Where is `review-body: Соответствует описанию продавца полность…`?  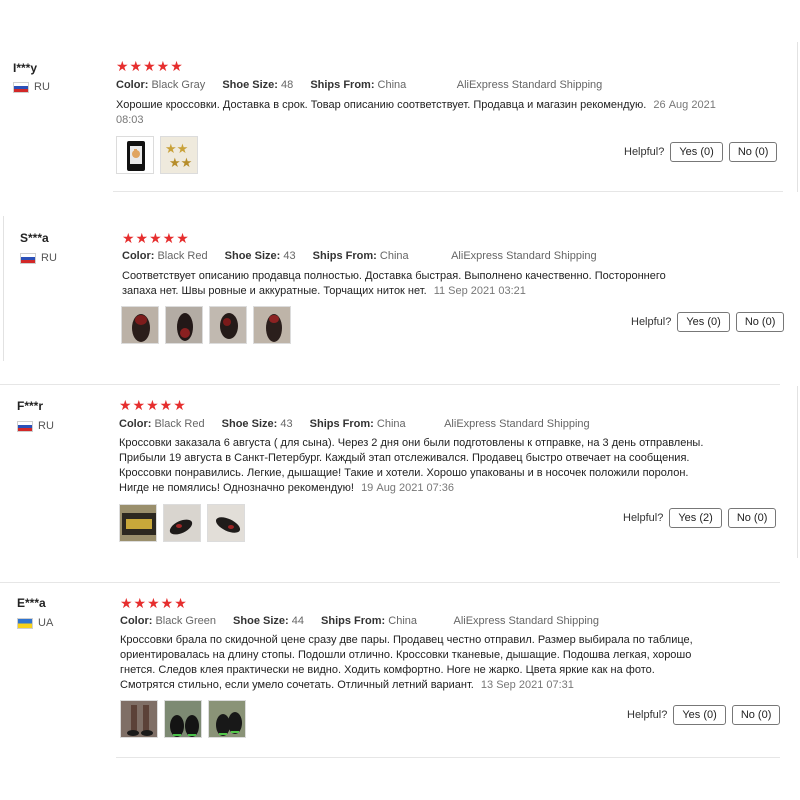
review-body: Соответствует описанию продавца полность… is located at coordinates (394, 283).